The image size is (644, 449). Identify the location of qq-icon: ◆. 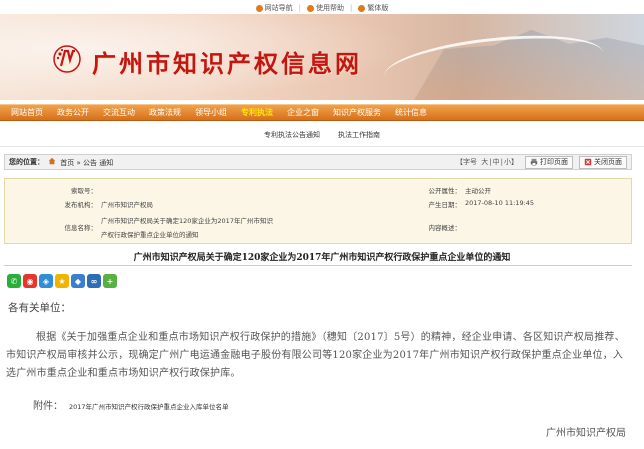
(78, 281).